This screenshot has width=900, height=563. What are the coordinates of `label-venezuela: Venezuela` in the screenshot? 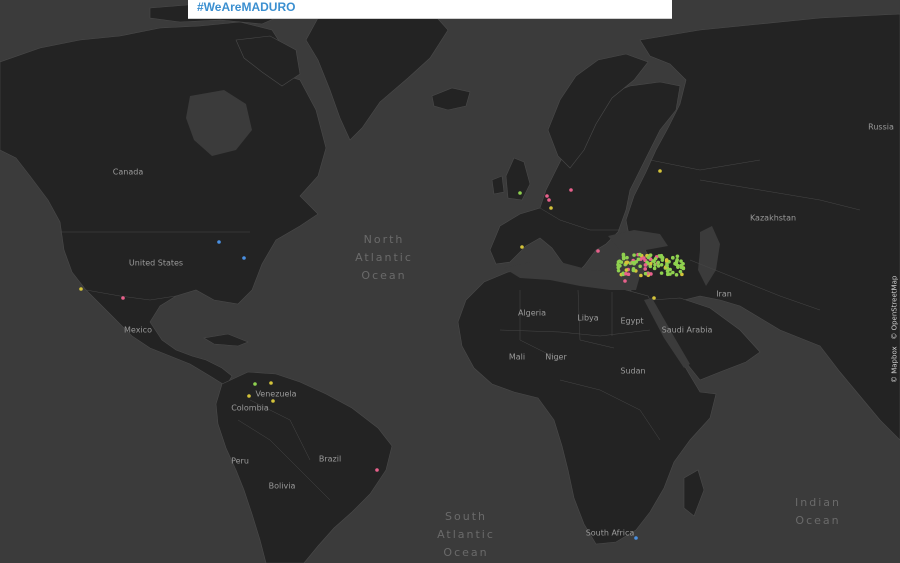 It's located at (276, 394).